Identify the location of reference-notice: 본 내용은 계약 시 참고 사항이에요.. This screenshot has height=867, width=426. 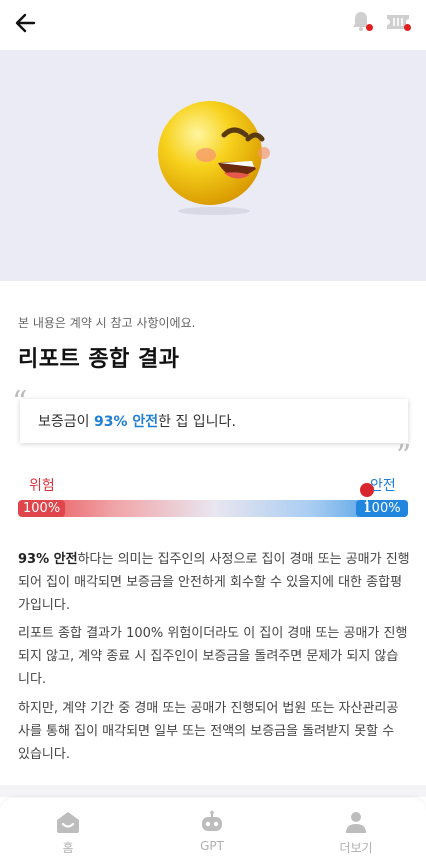
(107, 323).